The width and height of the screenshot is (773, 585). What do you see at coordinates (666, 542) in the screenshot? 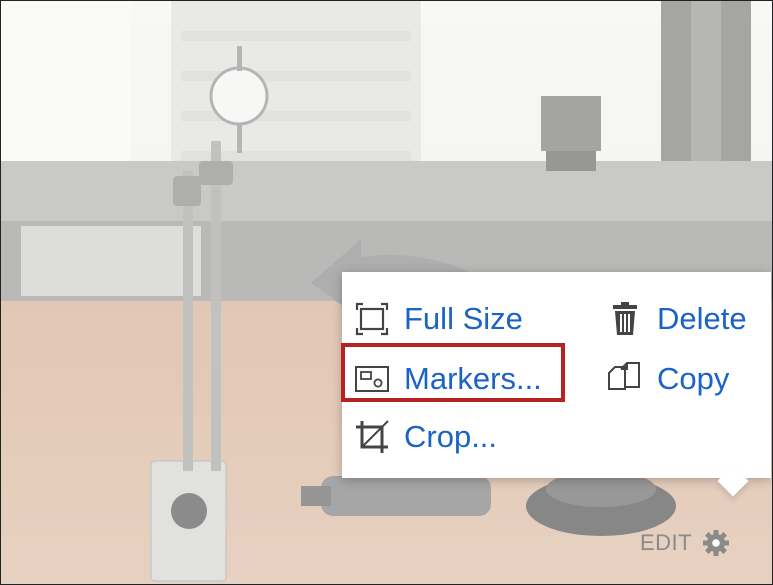
I see `edit-label: EDIT` at bounding box center [666, 542].